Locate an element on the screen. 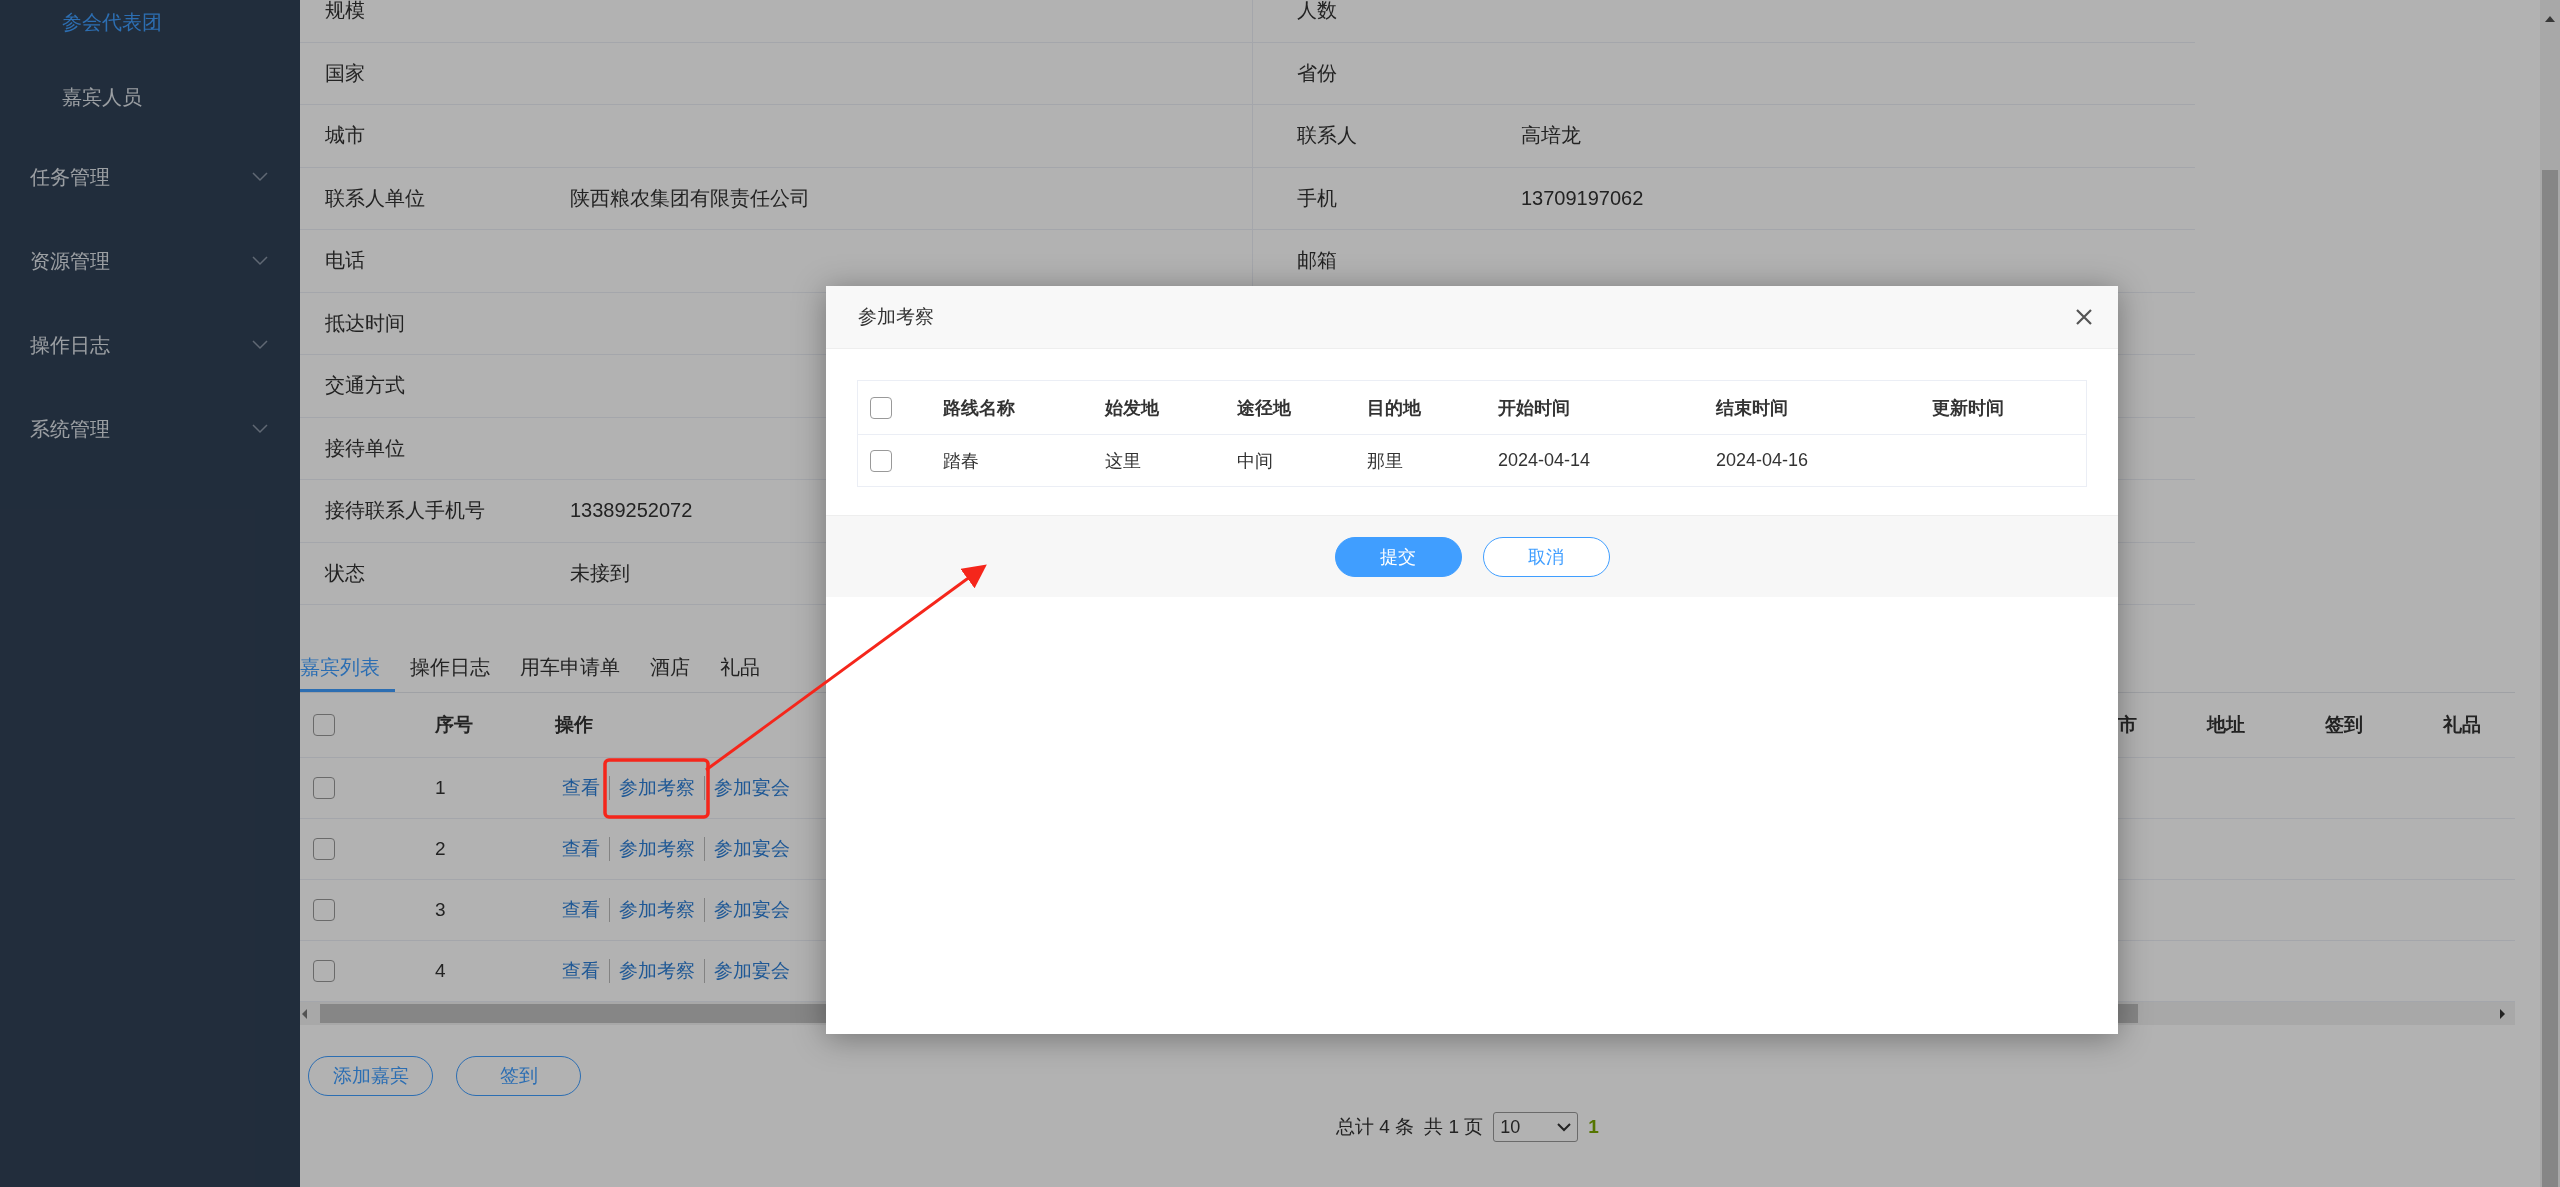 Image resolution: width=2560 pixels, height=1187 pixels. menu-group: 资源管理 is located at coordinates (70, 261).